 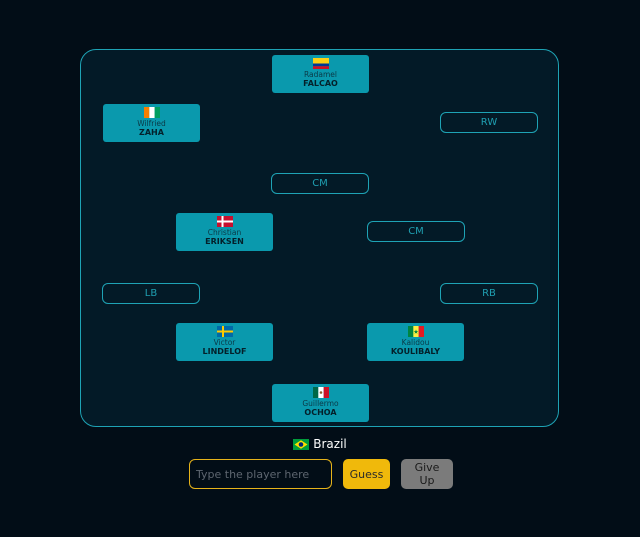 I want to click on position-slot-cb-left: Victor LINDELOF, so click(x=224, y=342).